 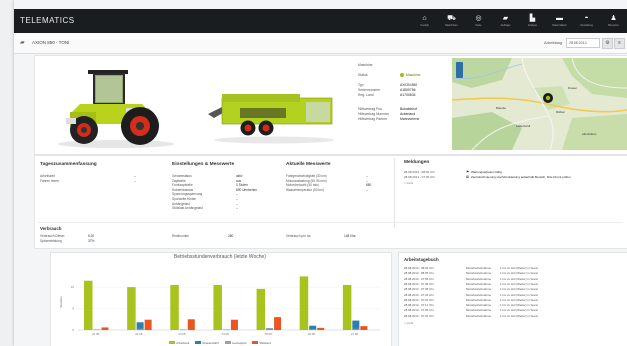 I want to click on info-value-contract-no: Ackerland, so click(x=408, y=114).